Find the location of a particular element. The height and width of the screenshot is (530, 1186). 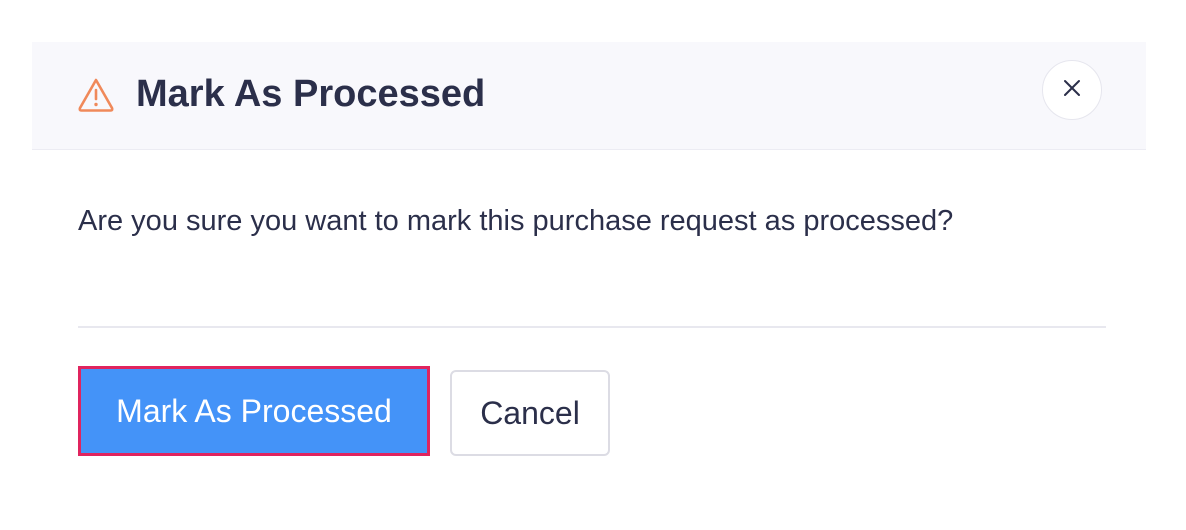

mark-as-processed-button: Mark As Processed is located at coordinates (254, 411).